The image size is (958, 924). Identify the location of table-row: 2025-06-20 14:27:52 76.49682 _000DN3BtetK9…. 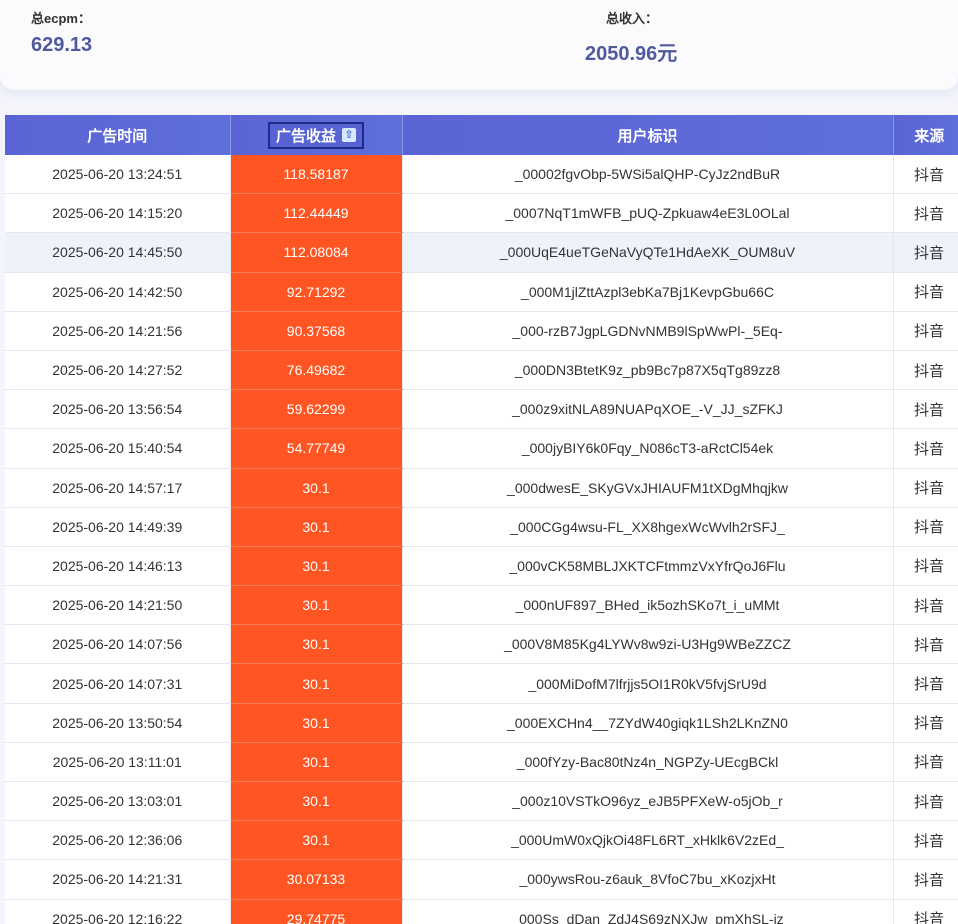
(481, 370).